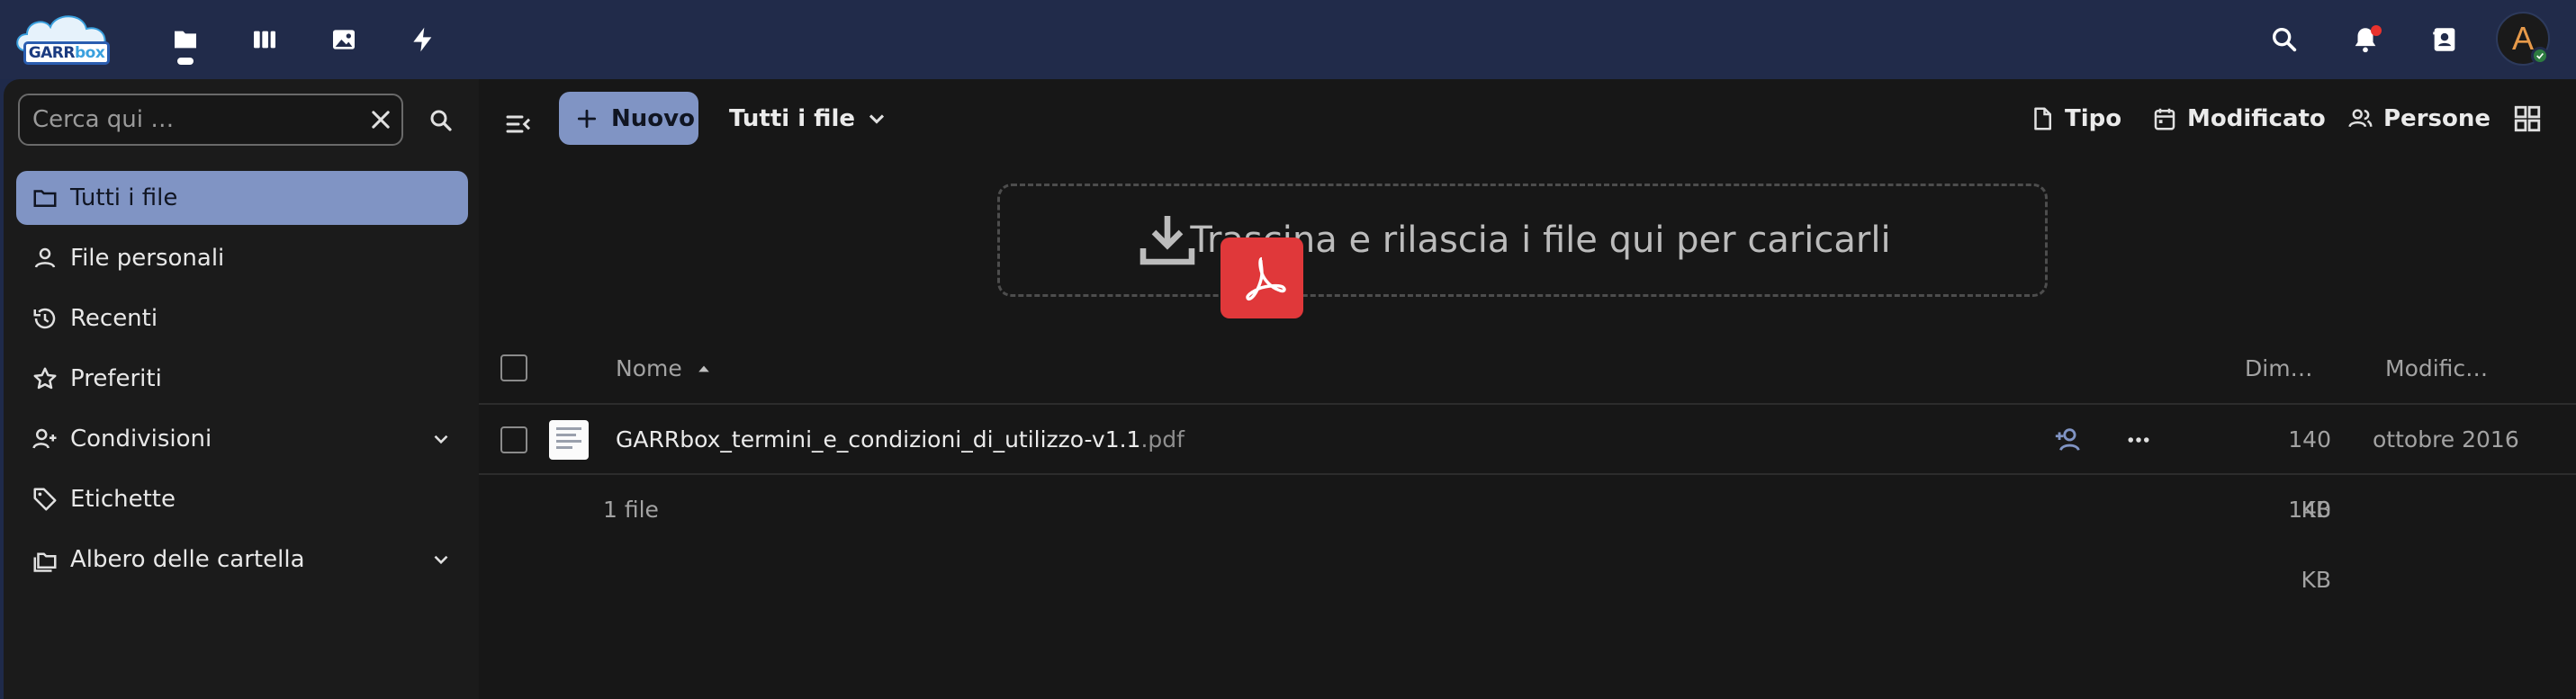 This screenshot has height=699, width=2576. Describe the element at coordinates (513, 439) in the screenshot. I see `row-checkbox` at that location.